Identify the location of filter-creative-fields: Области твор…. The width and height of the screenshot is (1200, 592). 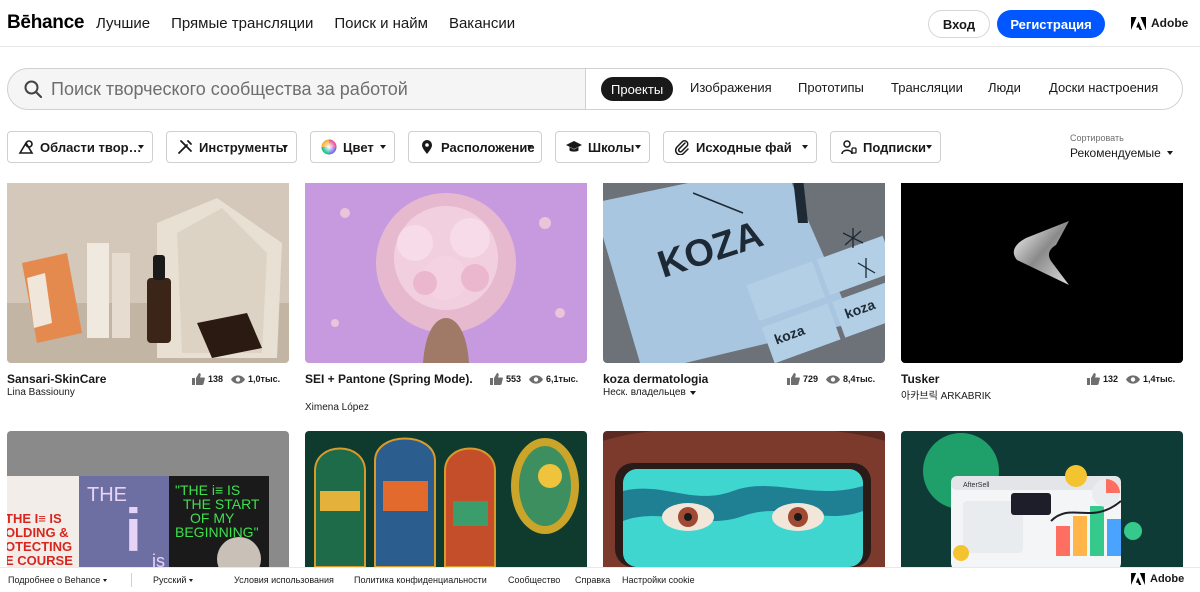
(80, 147).